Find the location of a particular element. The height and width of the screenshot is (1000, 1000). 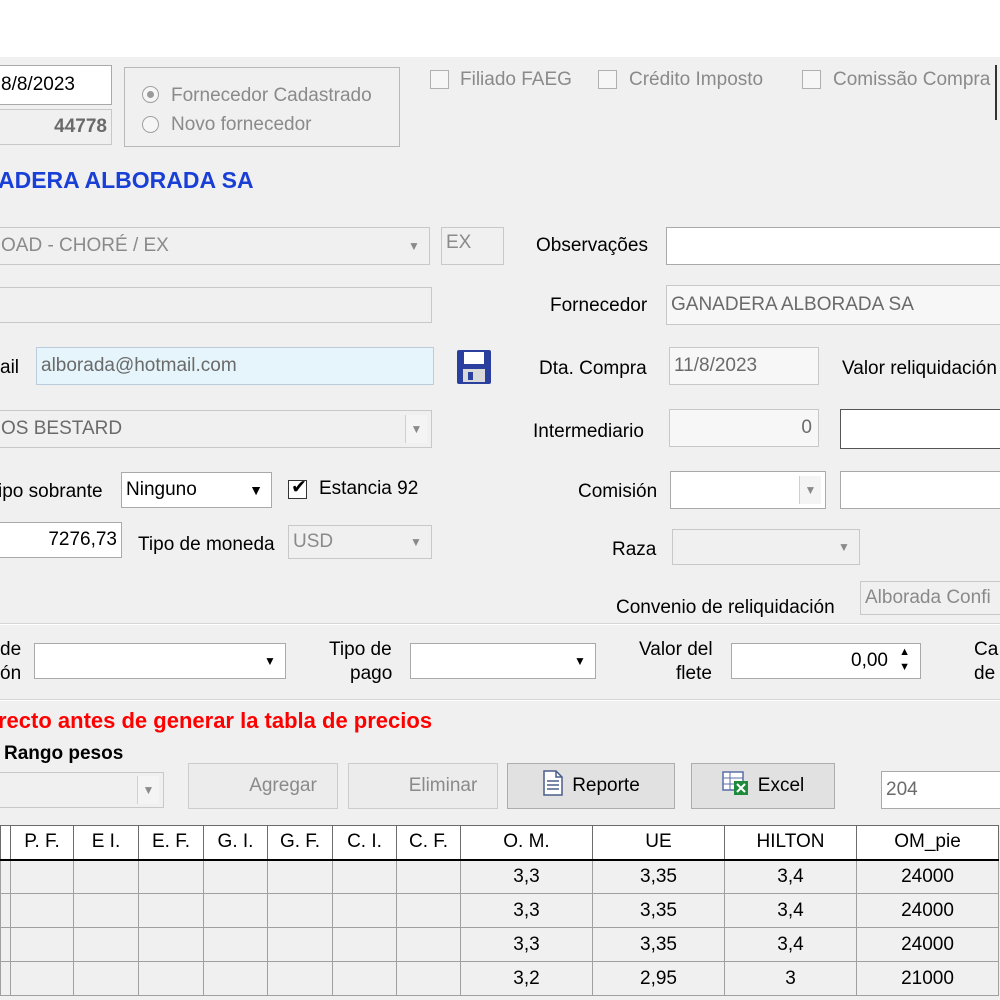

stepper-up-icon: ▲ is located at coordinates (904, 652).